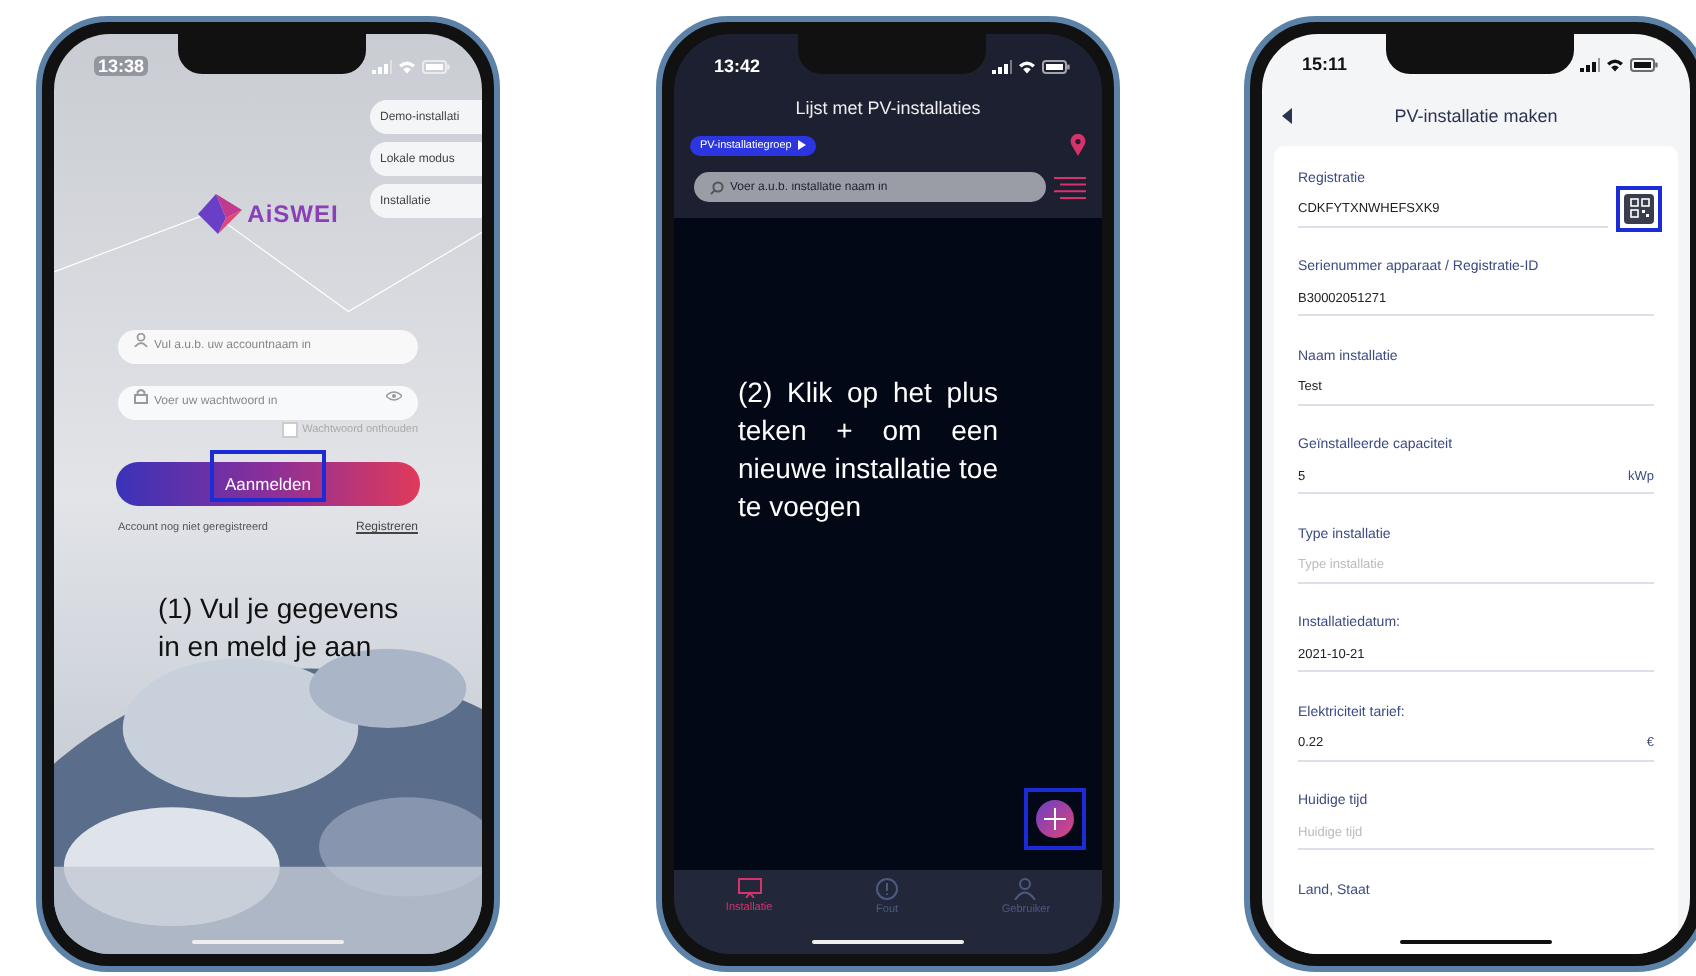 This screenshot has width=1696, height=976. Describe the element at coordinates (737, 66) in the screenshot. I see `status-time: 13:42` at that location.